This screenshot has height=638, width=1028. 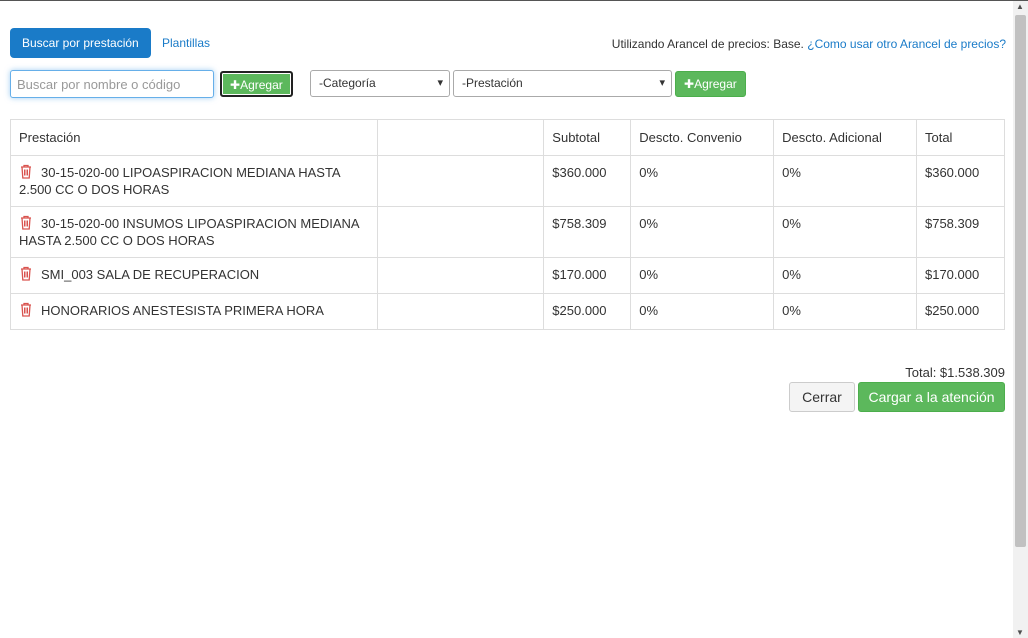 What do you see at coordinates (194, 137) in the screenshot?
I see `column-header: Prestación` at bounding box center [194, 137].